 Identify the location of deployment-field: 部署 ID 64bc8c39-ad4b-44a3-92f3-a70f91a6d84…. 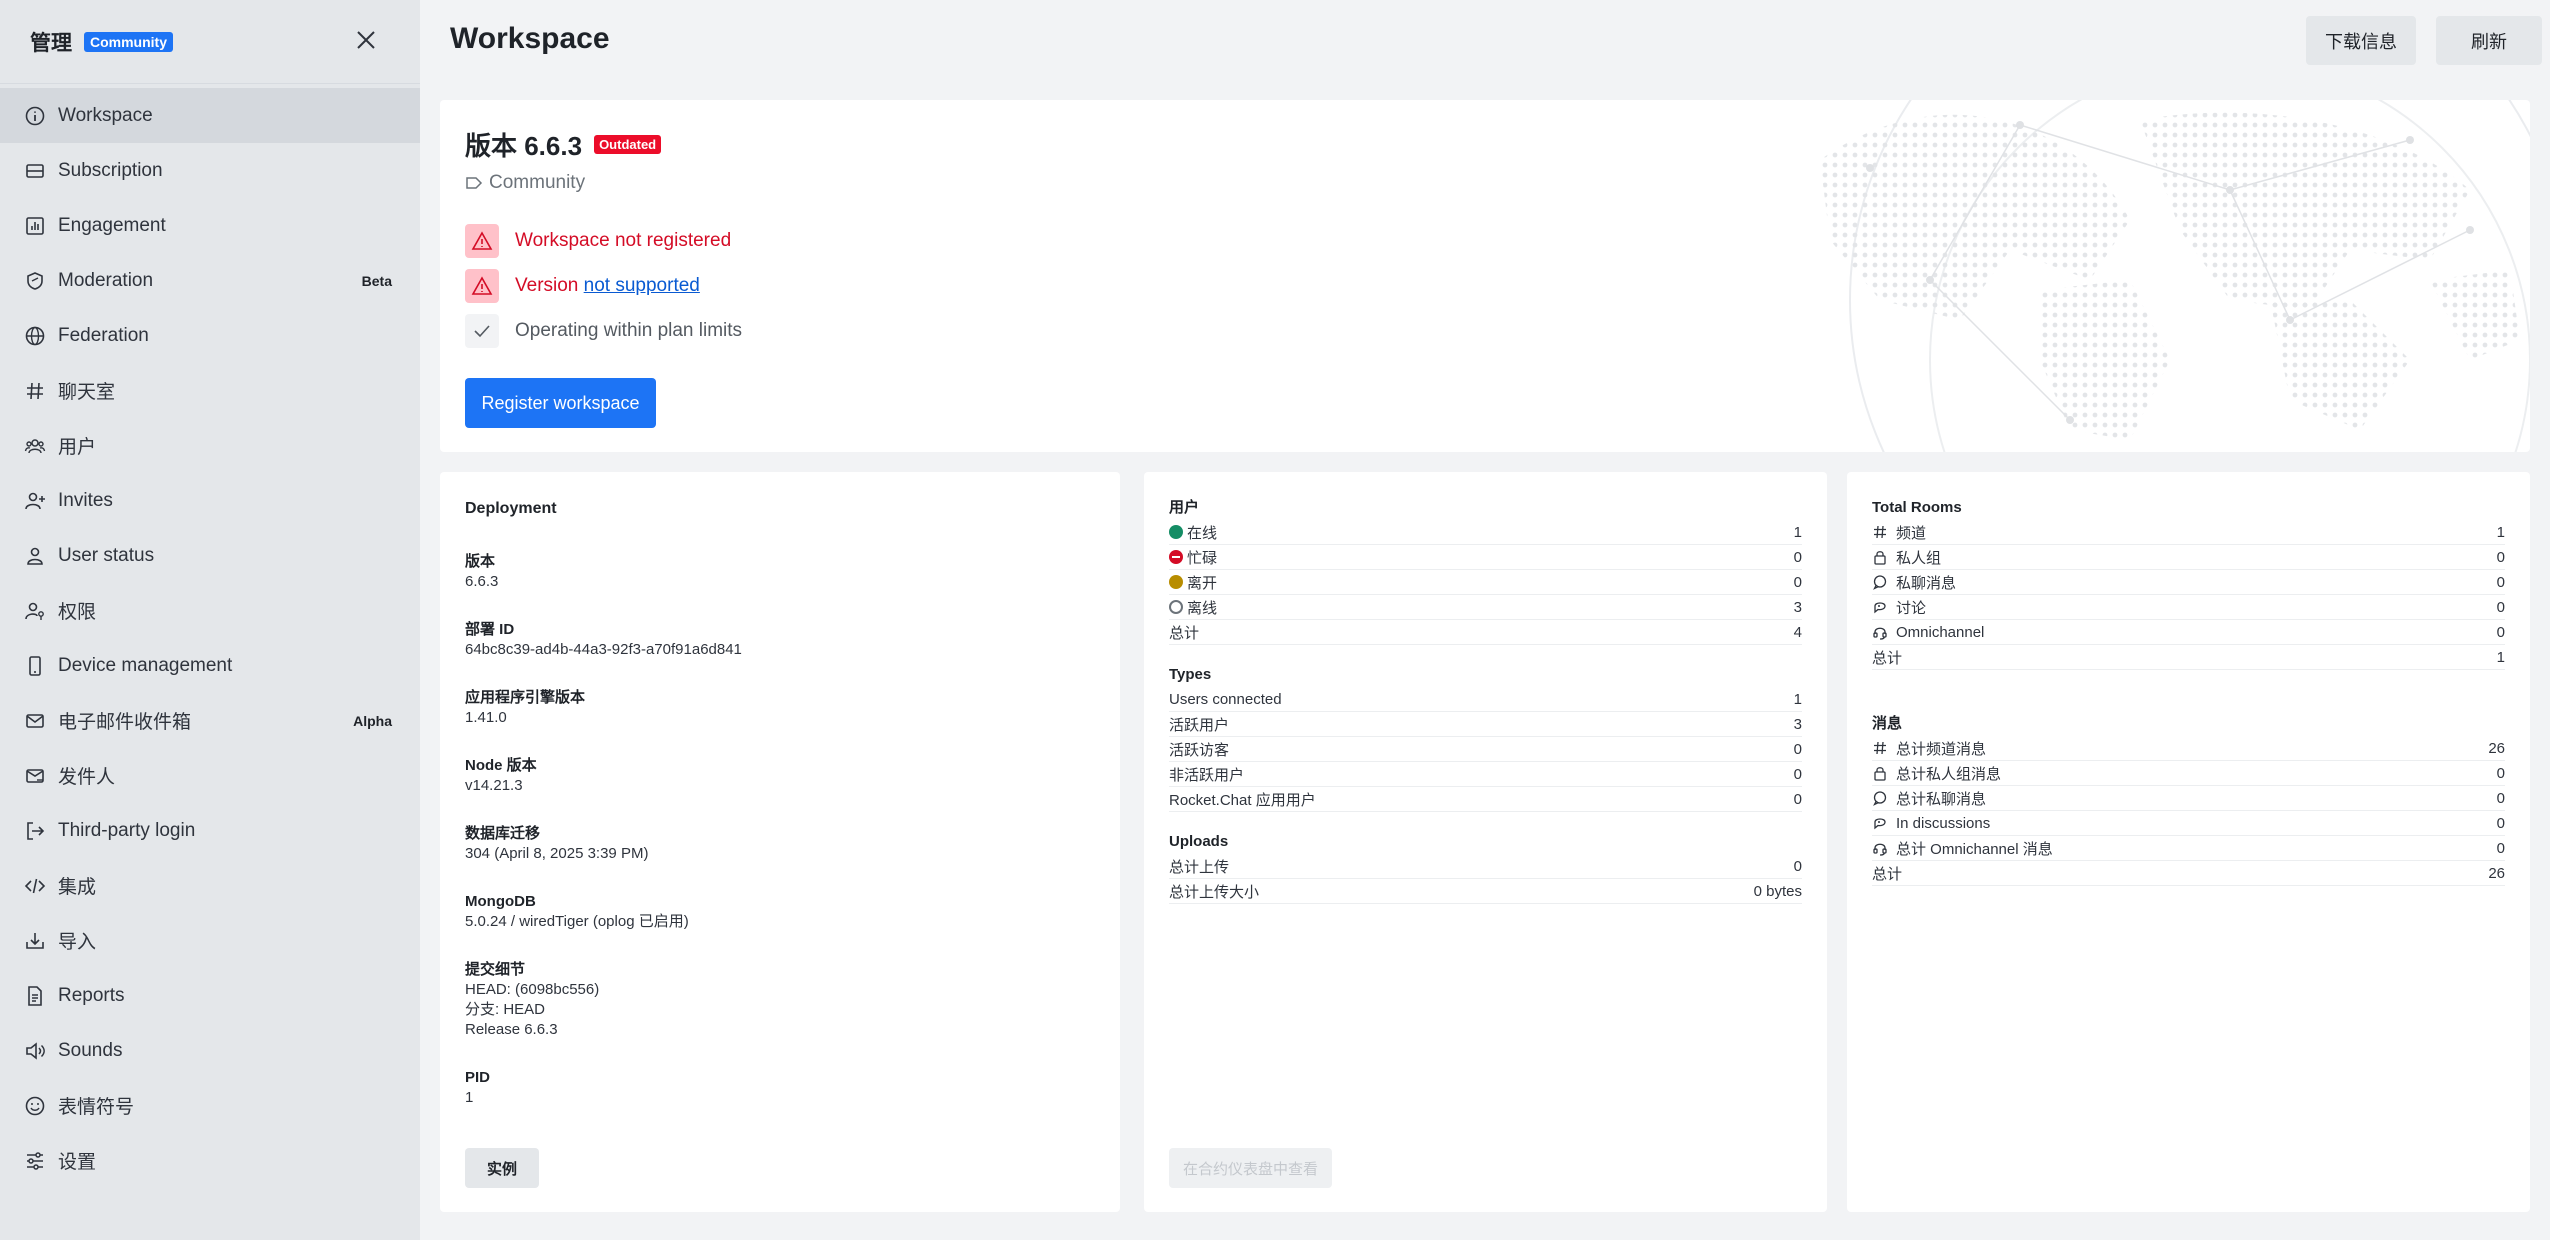
(780, 640).